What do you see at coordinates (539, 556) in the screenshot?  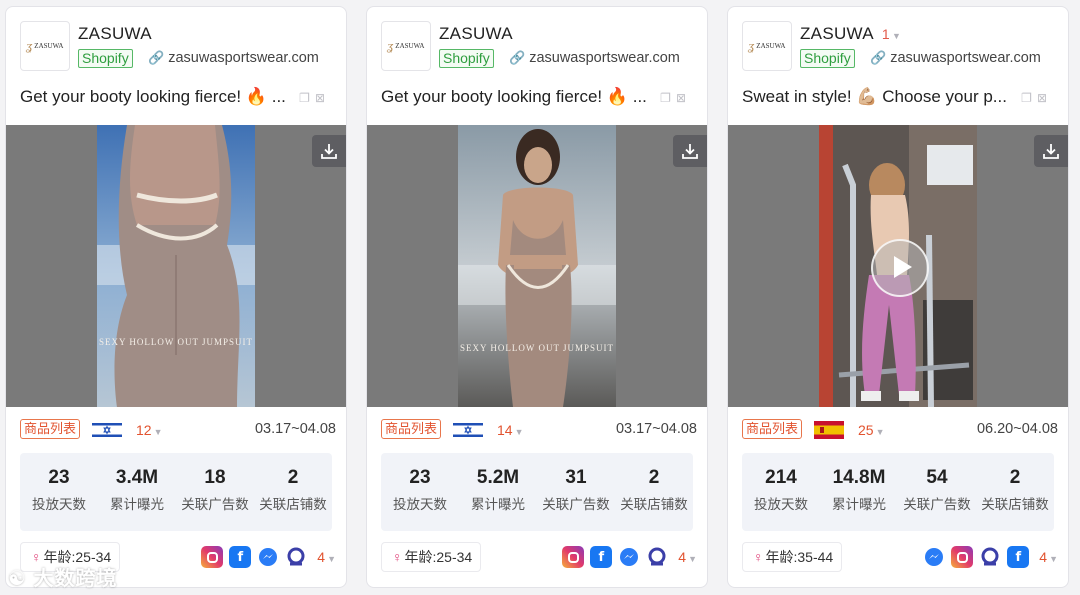 I see `card-footer: ♀ 年龄:25-34 f 4 ▼` at bounding box center [539, 556].